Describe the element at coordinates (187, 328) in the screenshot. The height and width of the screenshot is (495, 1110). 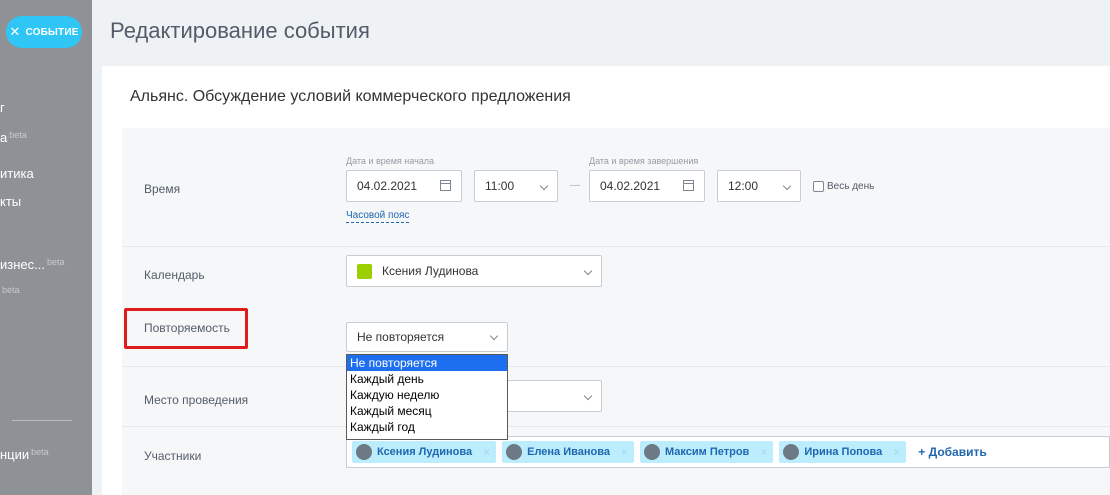
I see `repeat-label: Повторяемость` at that location.